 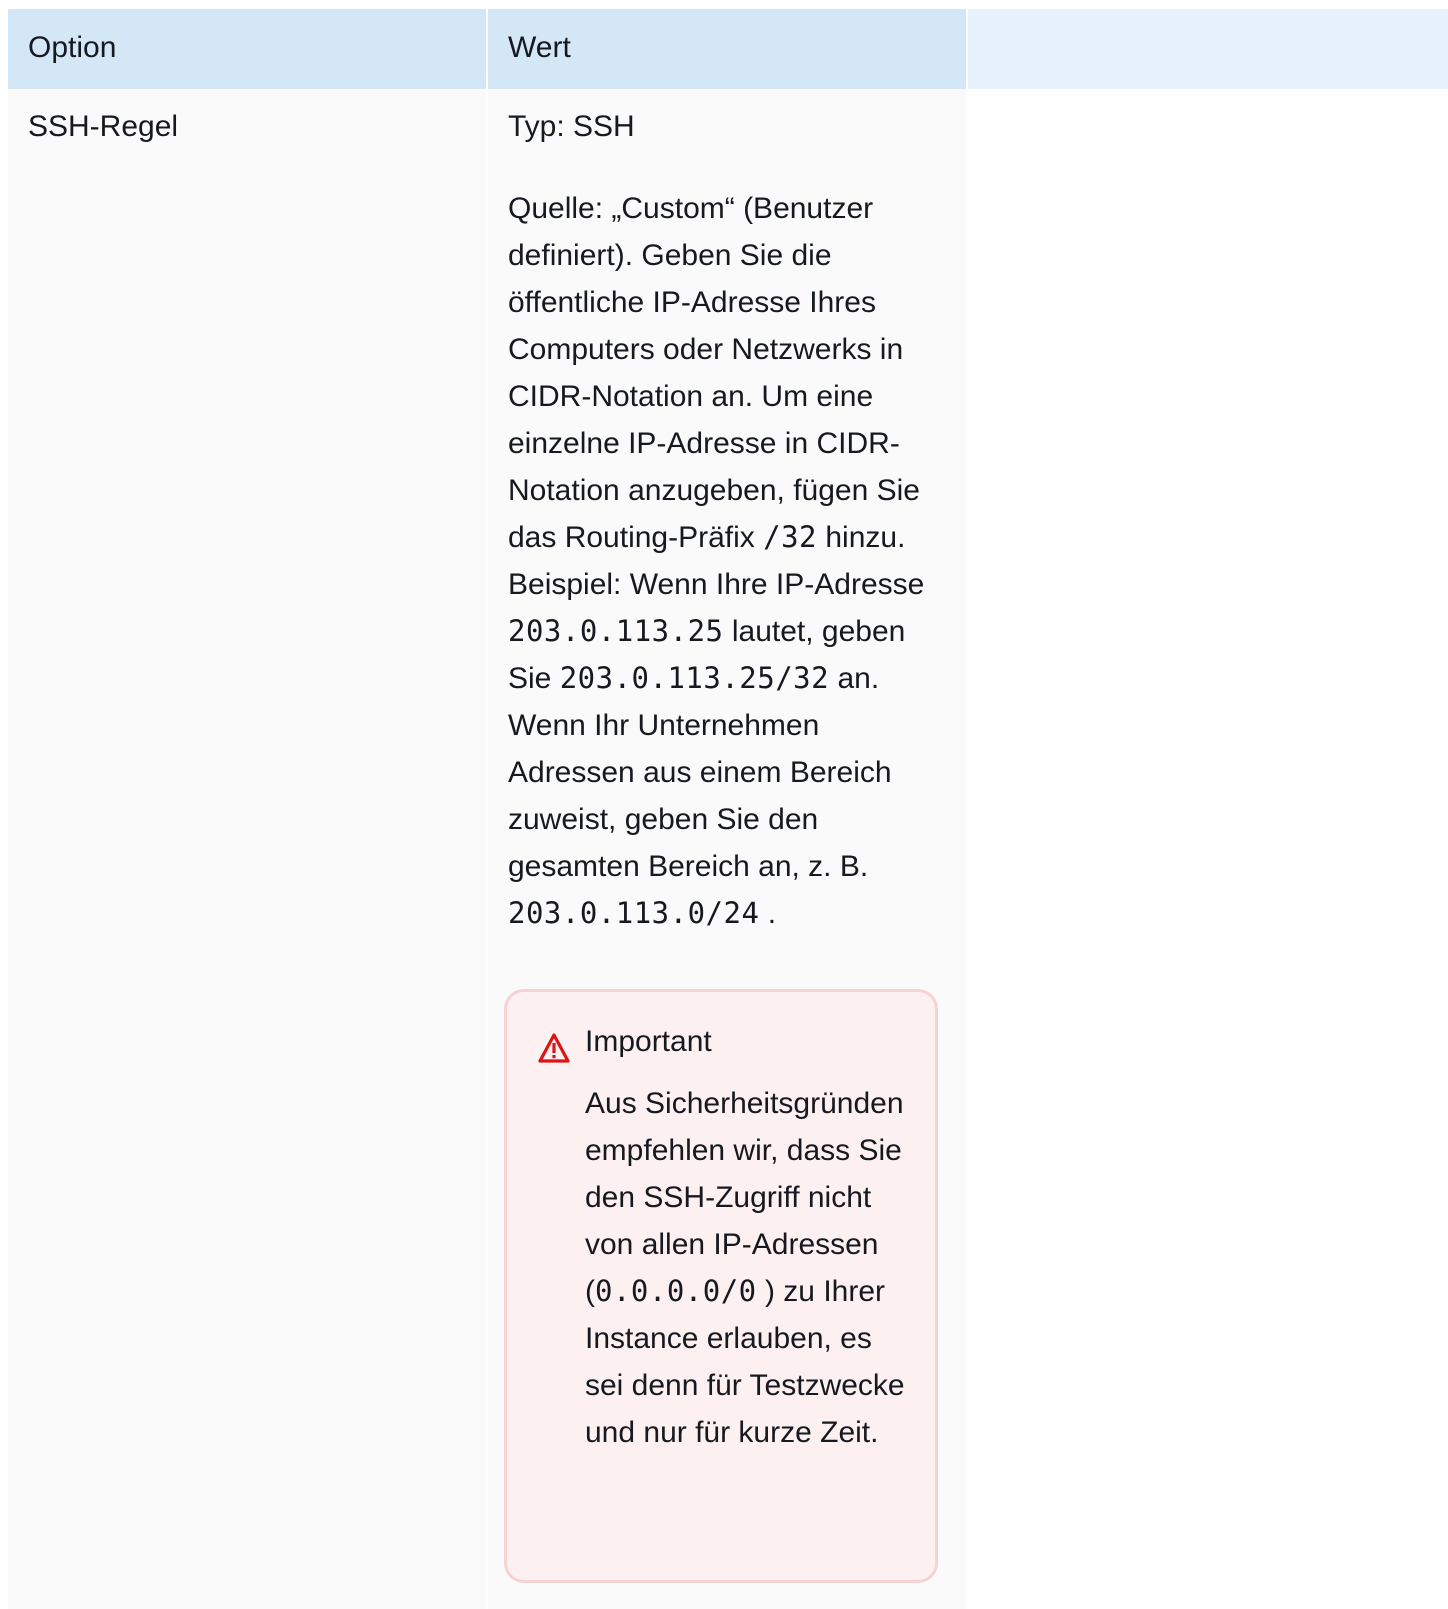 I want to click on desc-text-5: ., so click(x=768, y=913).